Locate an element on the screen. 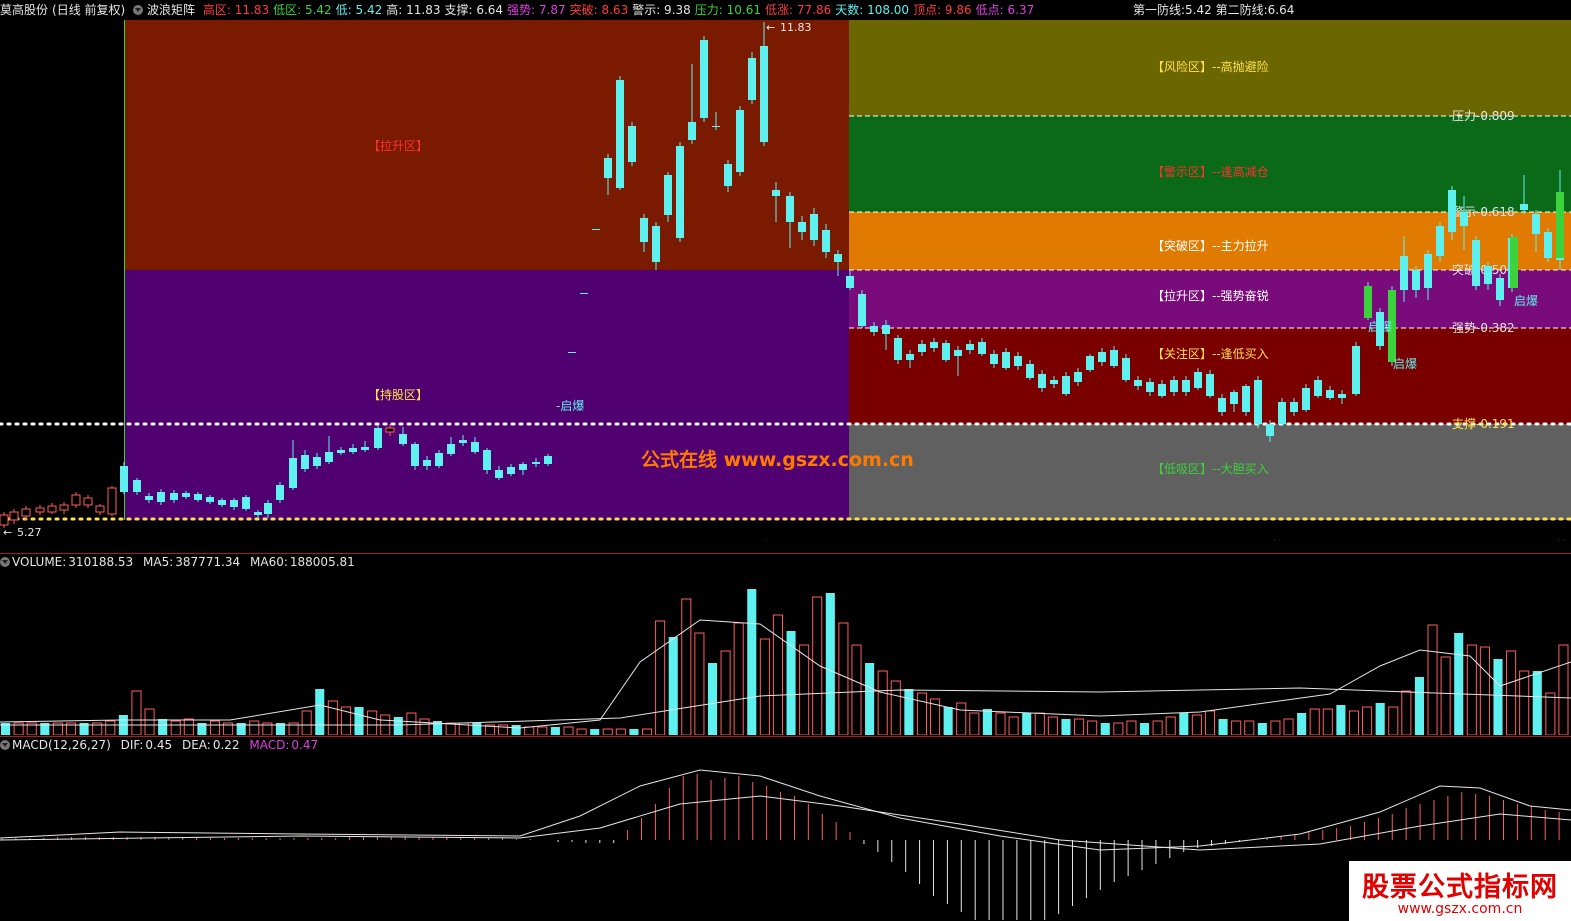 The image size is (1571, 921). volume-toggle-icon is located at coordinates (5, 562).